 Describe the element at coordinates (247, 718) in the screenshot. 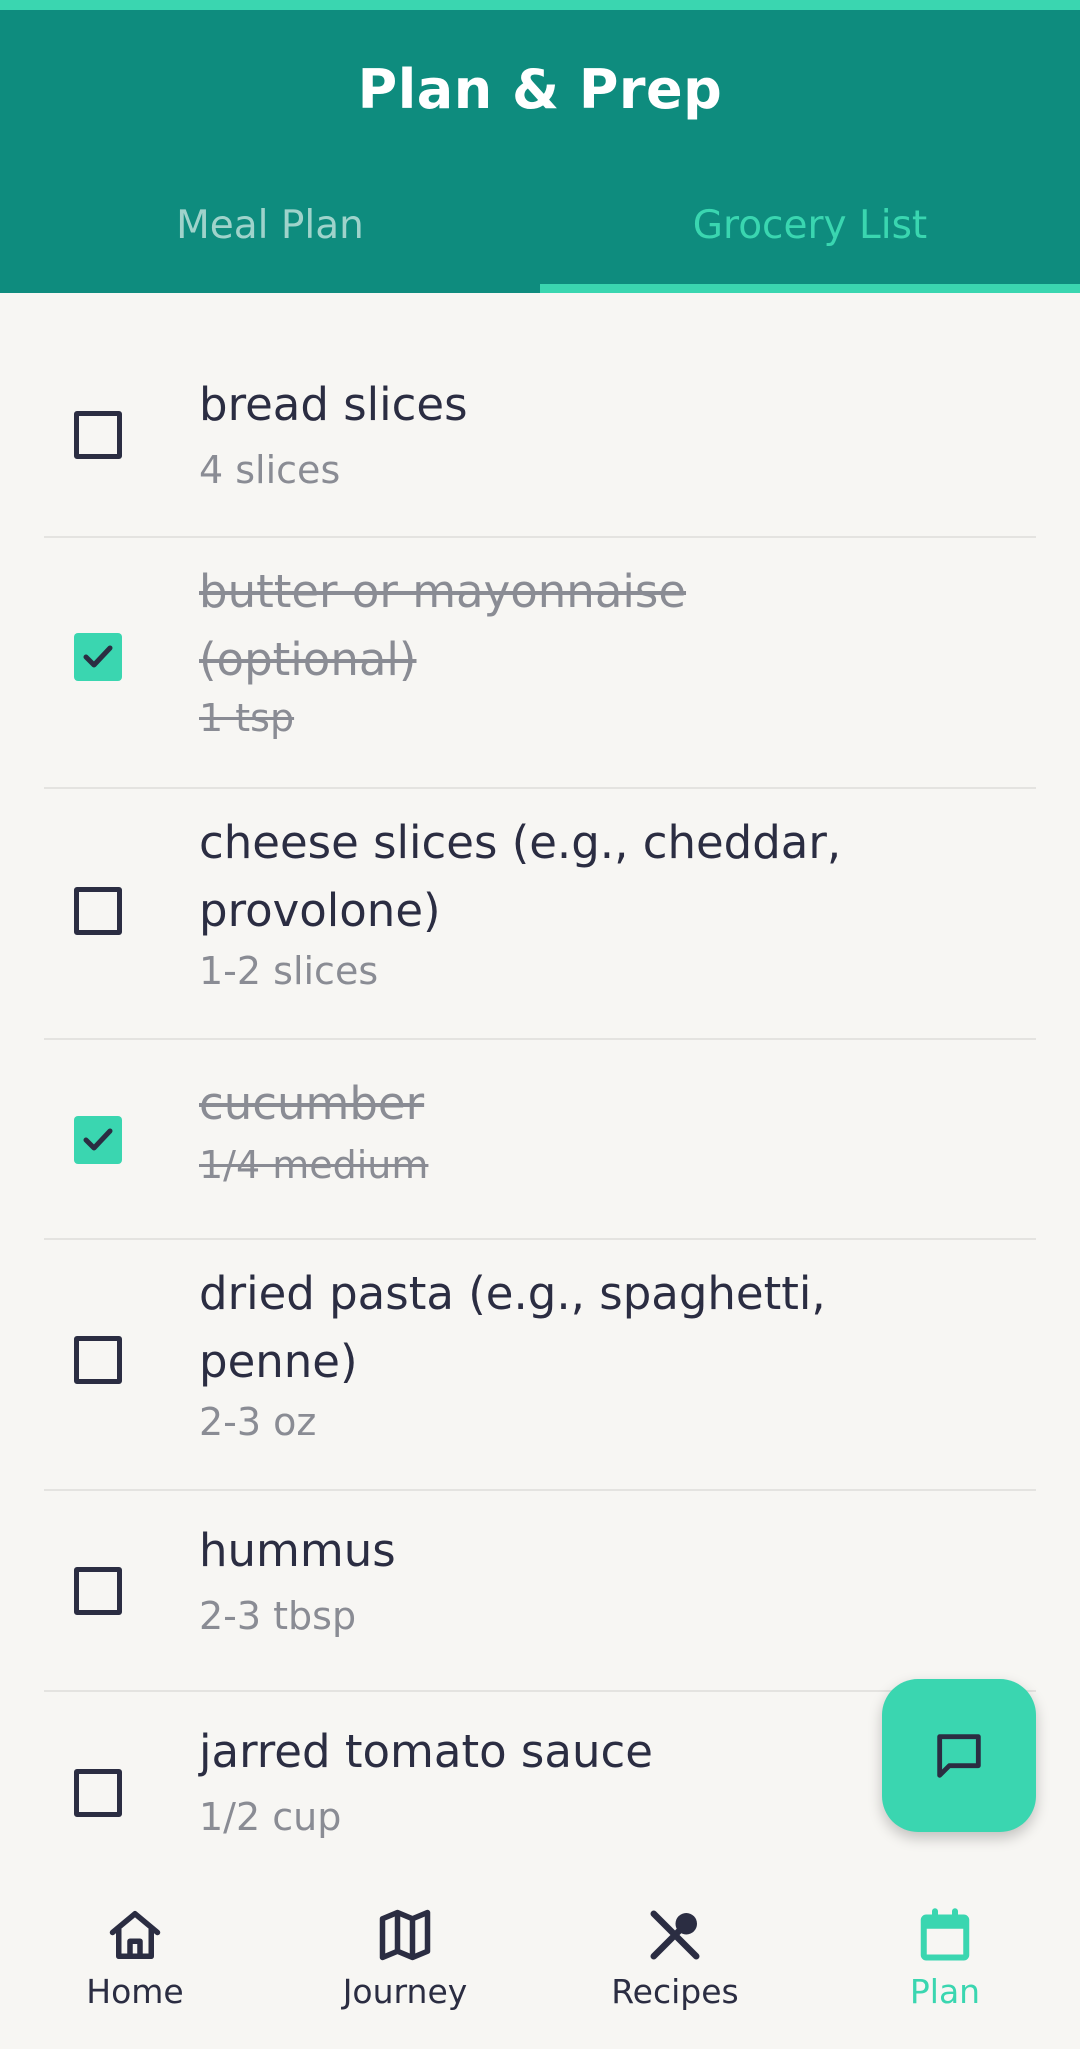

I see `item-quantity: 1 tsp` at that location.